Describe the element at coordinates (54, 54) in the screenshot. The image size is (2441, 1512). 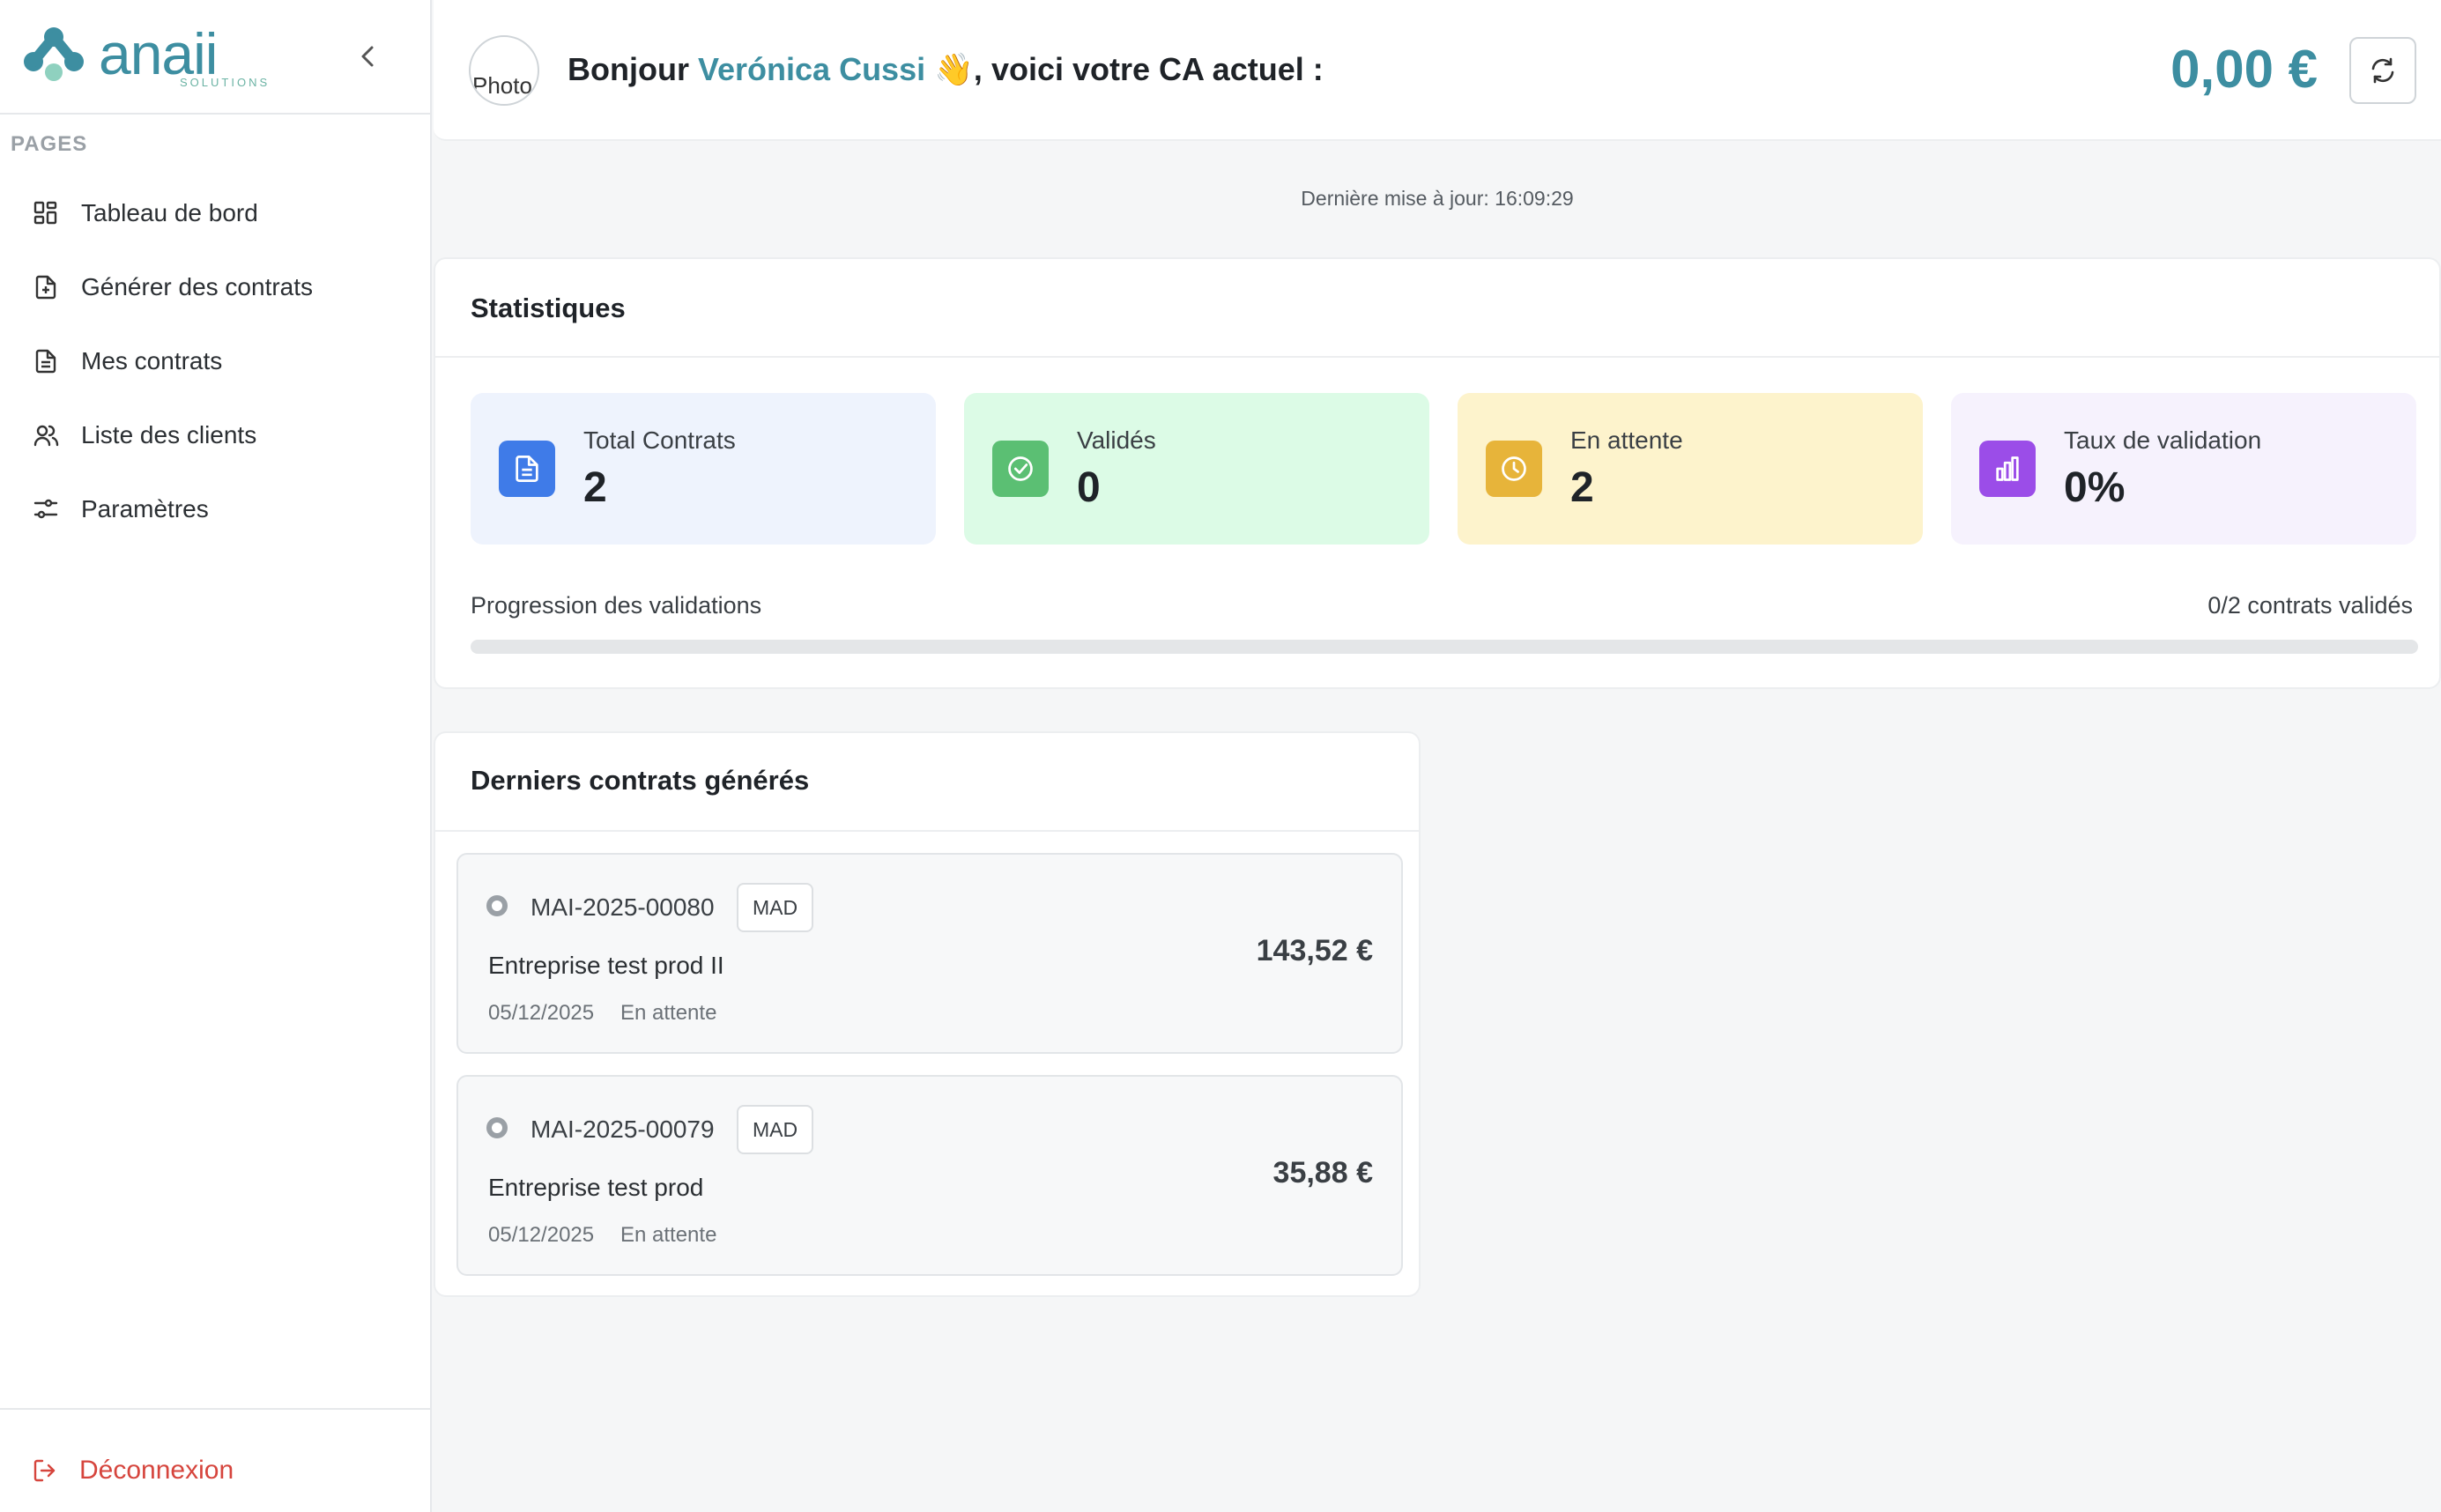
I see `logo-mark-icon` at that location.